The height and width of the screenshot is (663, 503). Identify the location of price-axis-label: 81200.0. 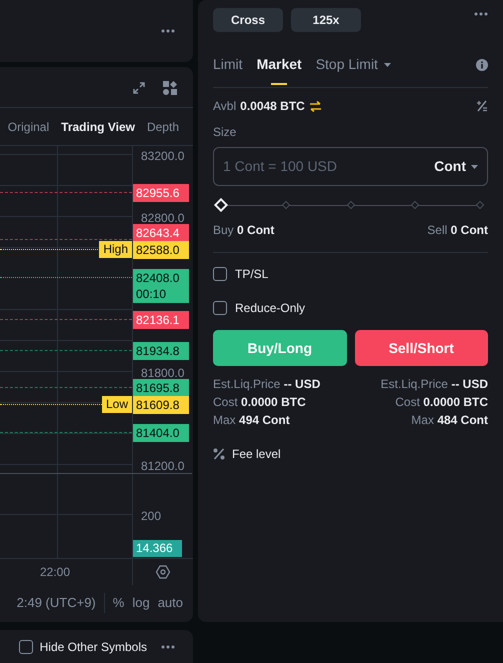
(162, 466).